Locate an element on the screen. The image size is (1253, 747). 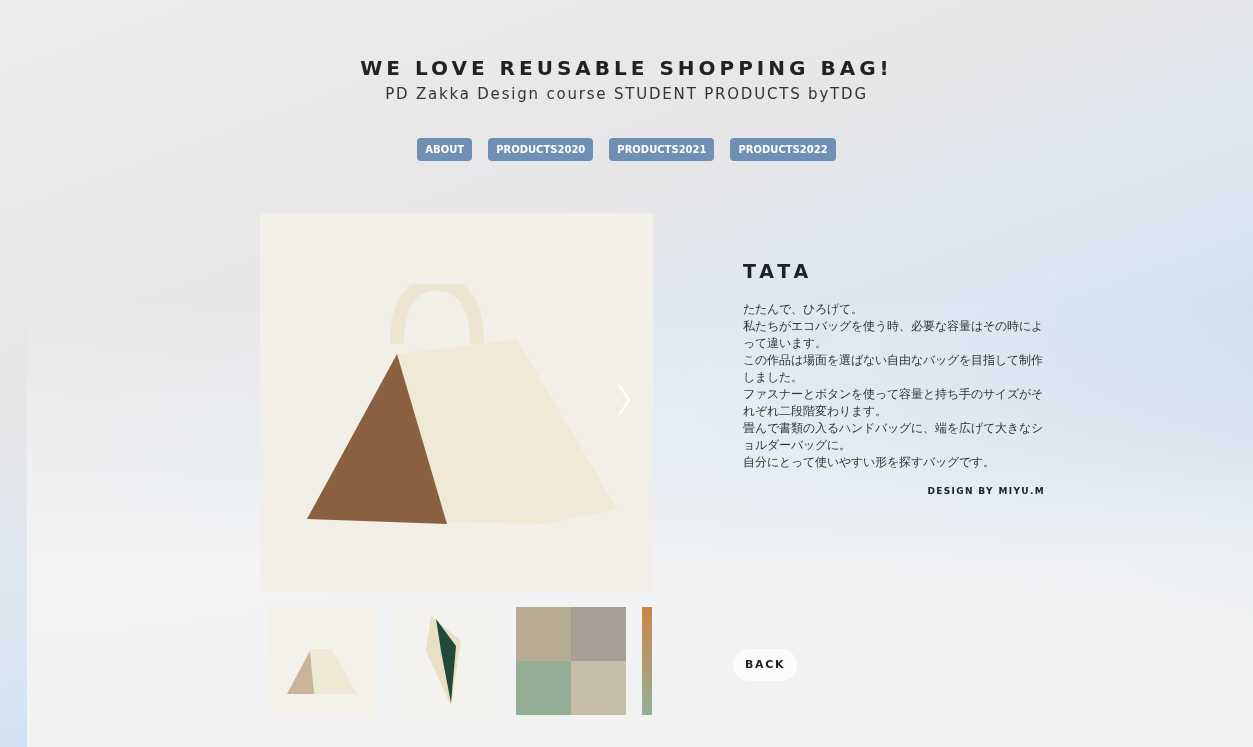
description-line: ファスナーとボタンを使って容量と持ち手のサイズがそれぞれ二段階変わります。 is located at coordinates (893, 403).